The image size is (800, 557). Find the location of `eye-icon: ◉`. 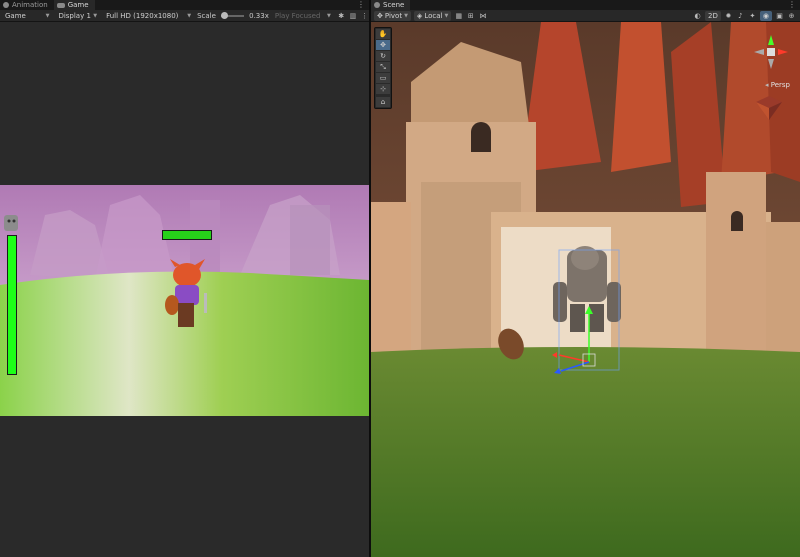

eye-icon: ◉ is located at coordinates (765, 15).